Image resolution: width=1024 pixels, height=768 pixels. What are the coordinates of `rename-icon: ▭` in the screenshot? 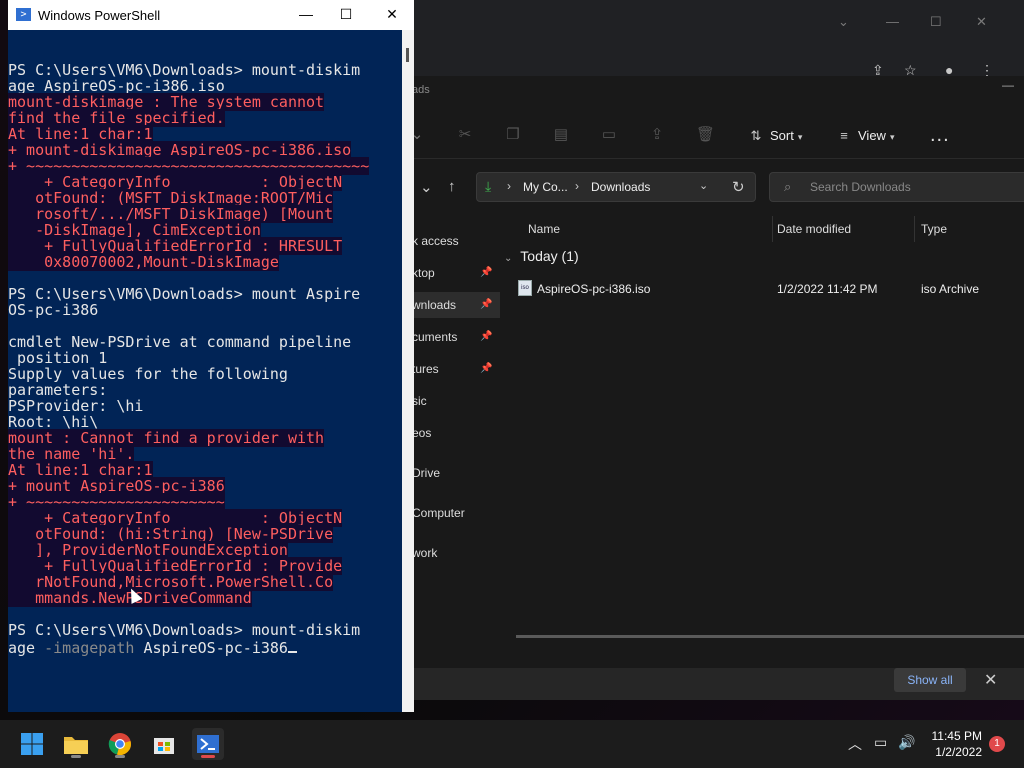 It's located at (609, 135).